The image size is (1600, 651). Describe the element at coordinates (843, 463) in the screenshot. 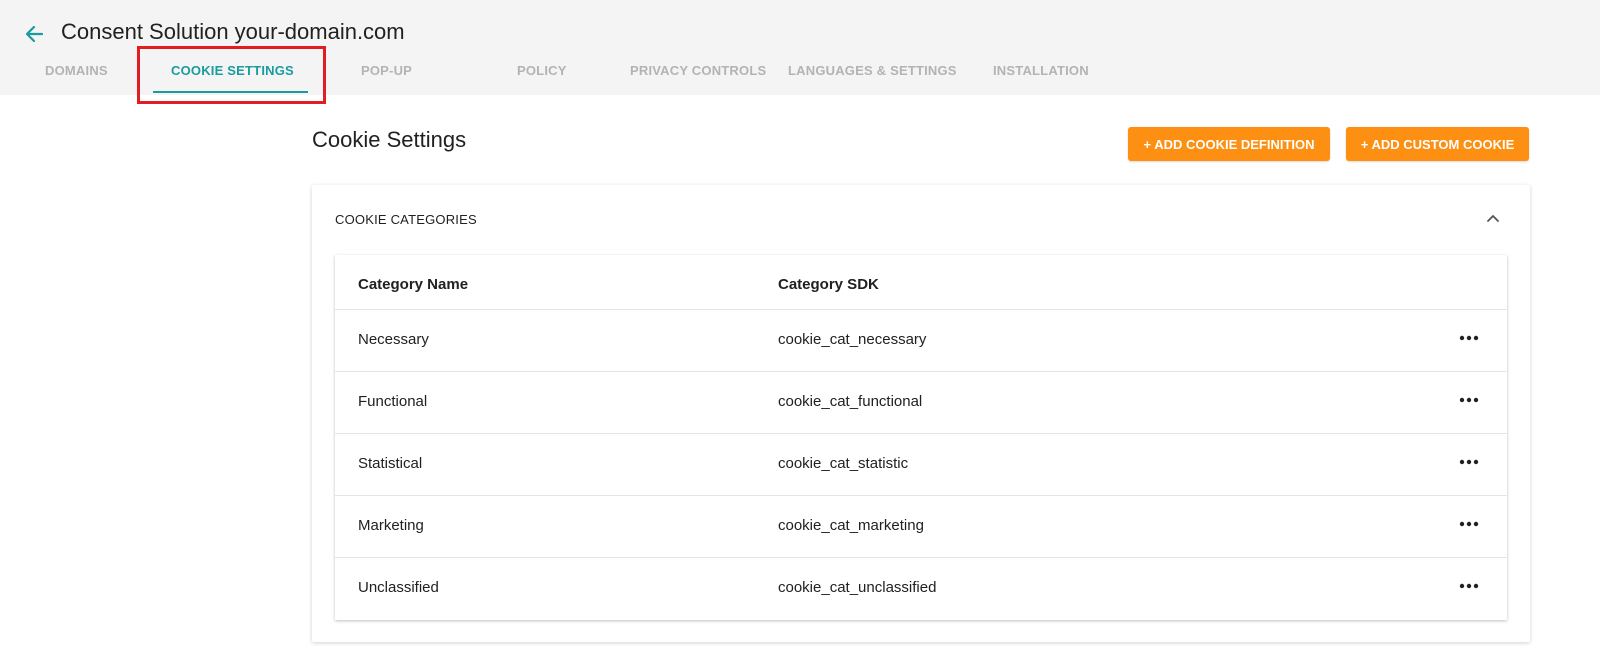

I see `category-sdk-cell: cookie_cat_statistic` at that location.